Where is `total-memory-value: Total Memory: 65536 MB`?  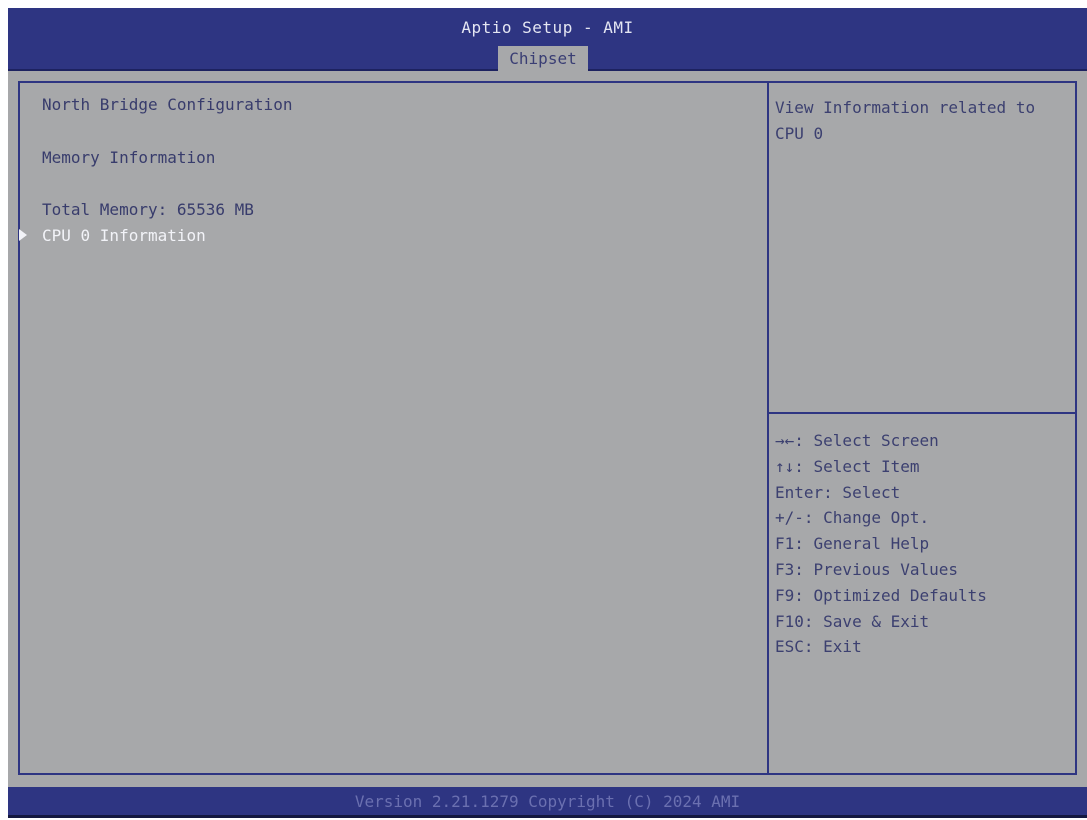 total-memory-value: Total Memory: 65536 MB is located at coordinates (148, 209).